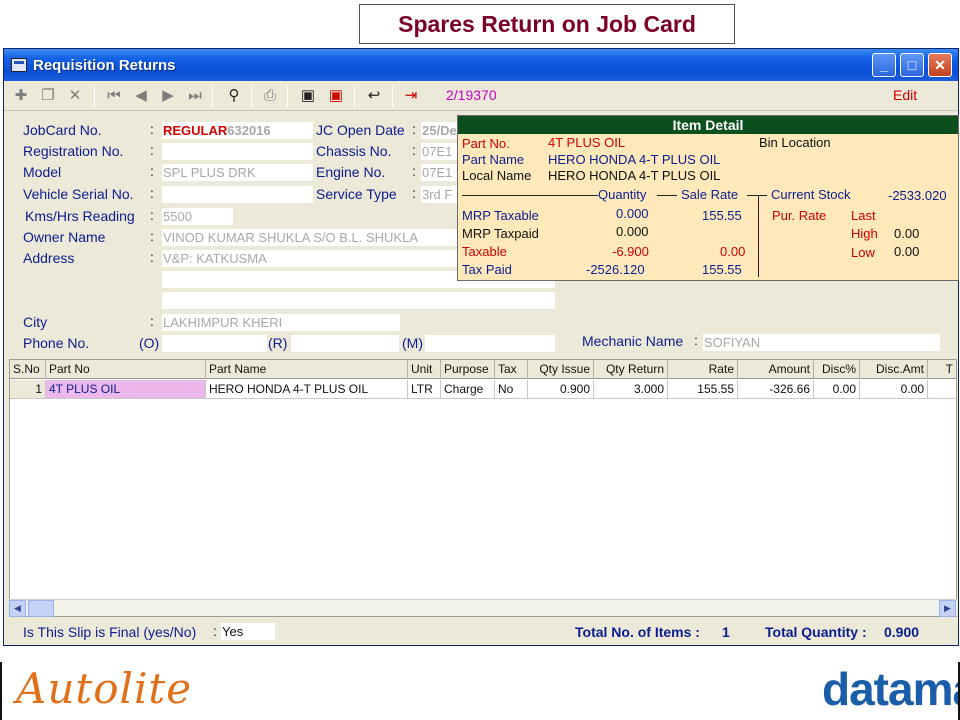  I want to click on close-button: ✕, so click(940, 65).